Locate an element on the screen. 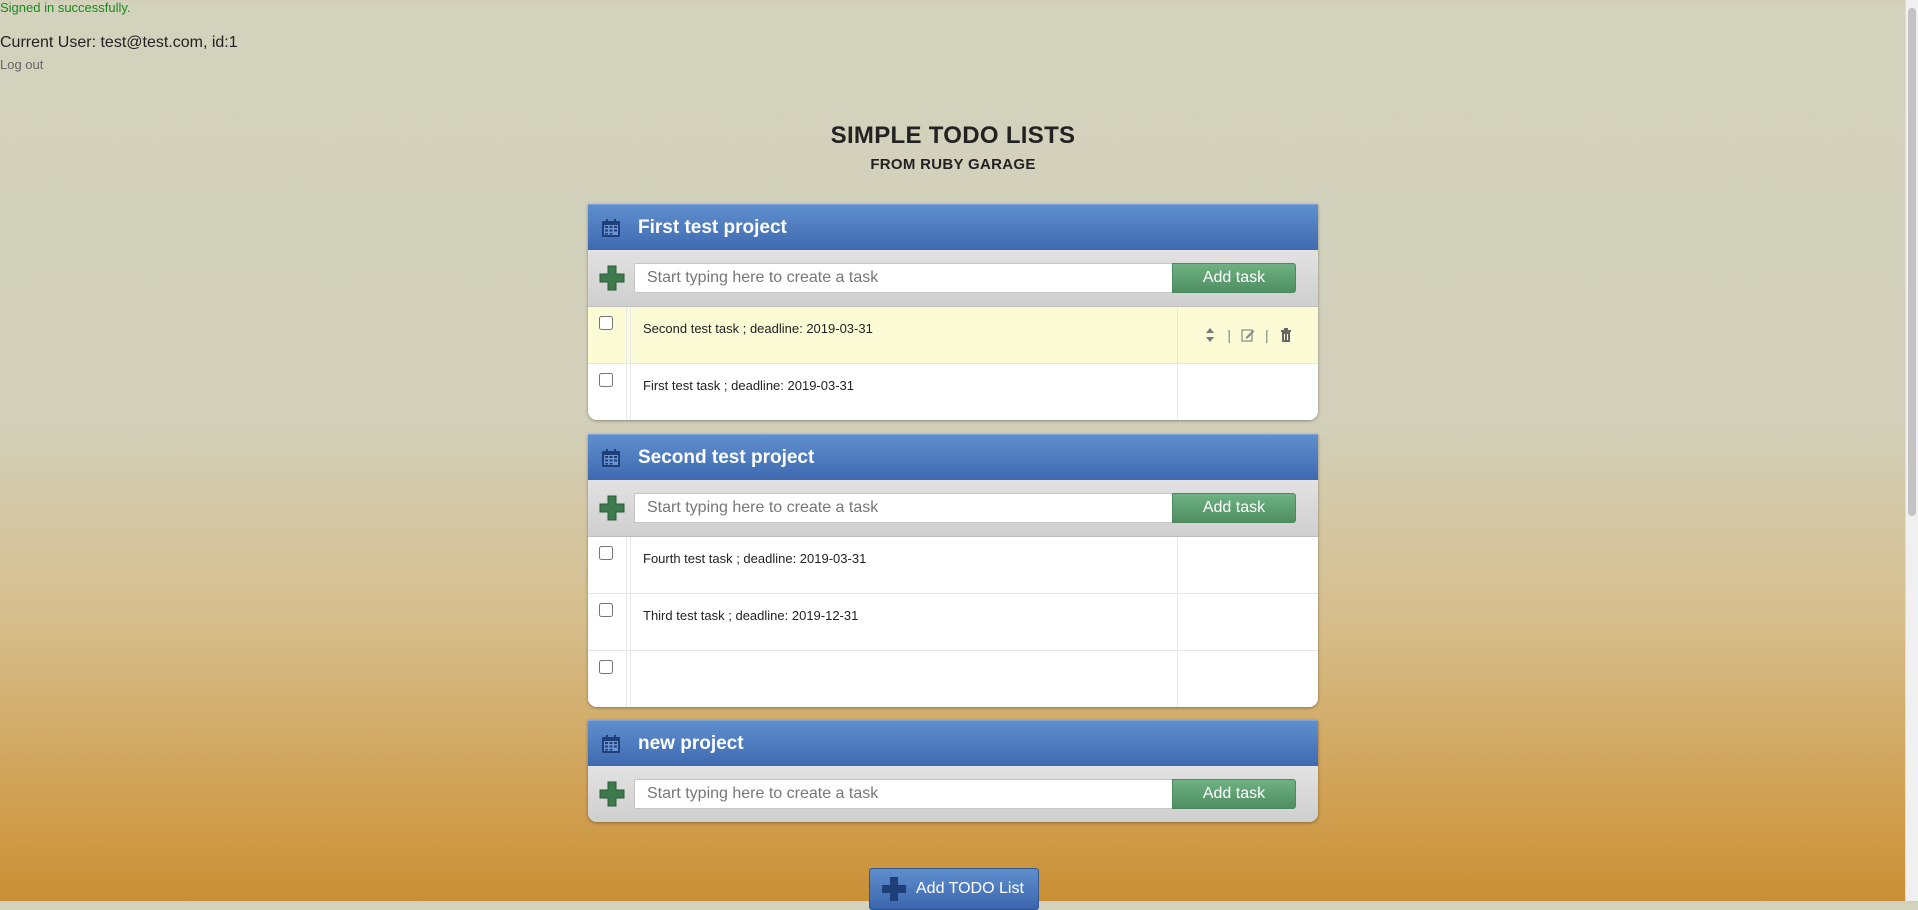 The image size is (1918, 910). task-text: Third test task ; deadline: 2019-12-31 is located at coordinates (904, 622).